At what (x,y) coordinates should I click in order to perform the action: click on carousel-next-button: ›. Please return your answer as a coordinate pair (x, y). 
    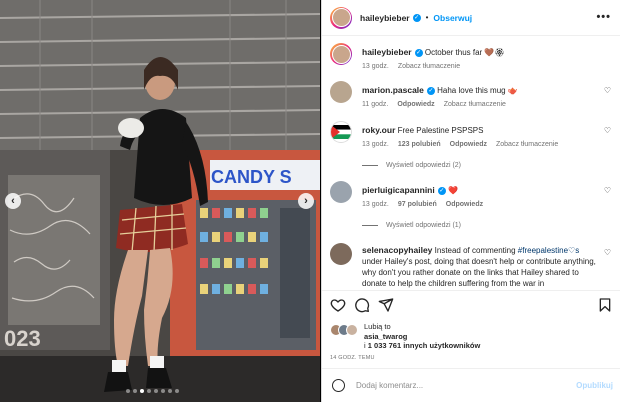
    Looking at the image, I should click on (306, 201).